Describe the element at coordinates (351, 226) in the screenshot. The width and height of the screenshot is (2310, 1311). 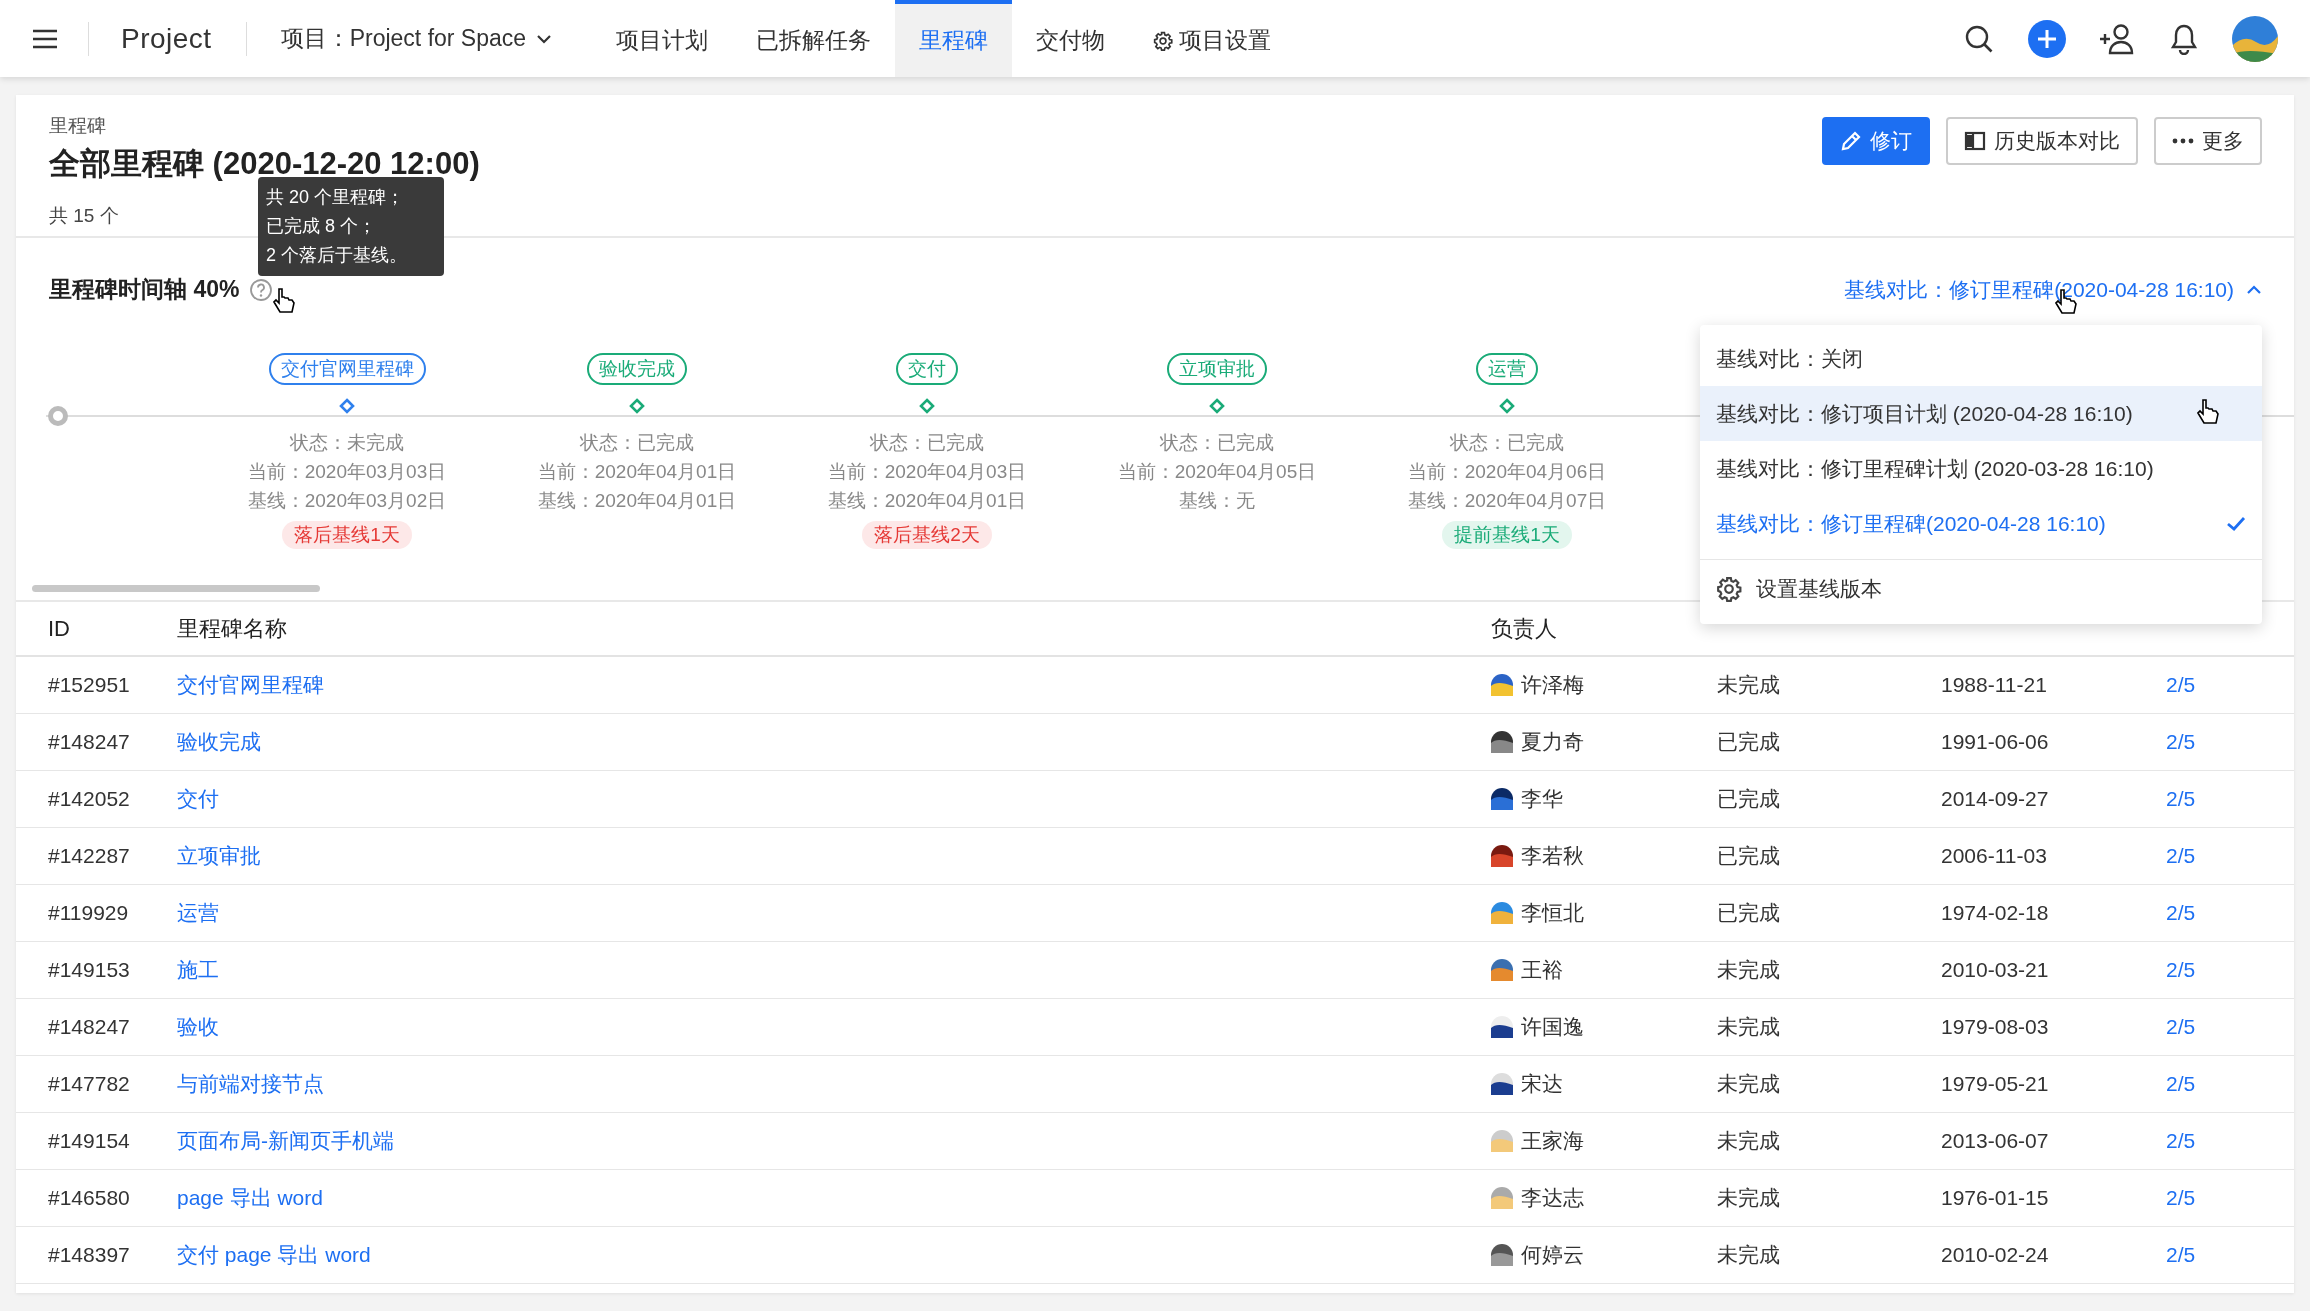
I see `tooltip: 共 20 个里程碑； 已完成 8 个； 2 个落后于基线。` at that location.